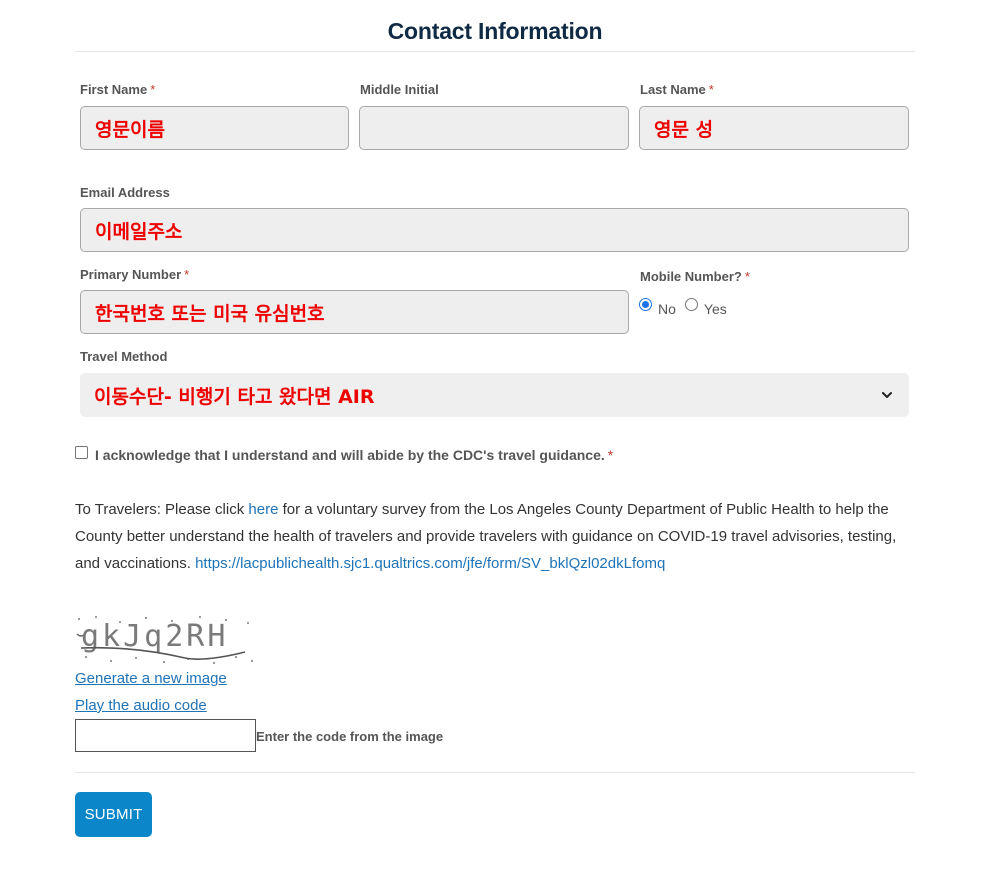 The height and width of the screenshot is (880, 1000). What do you see at coordinates (494, 230) in the screenshot?
I see `email-input: 이메일주소` at bounding box center [494, 230].